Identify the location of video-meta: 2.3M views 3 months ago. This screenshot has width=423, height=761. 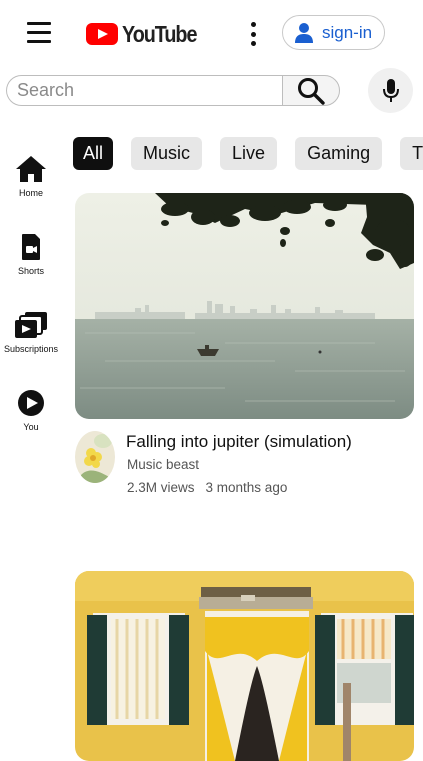
(207, 487).